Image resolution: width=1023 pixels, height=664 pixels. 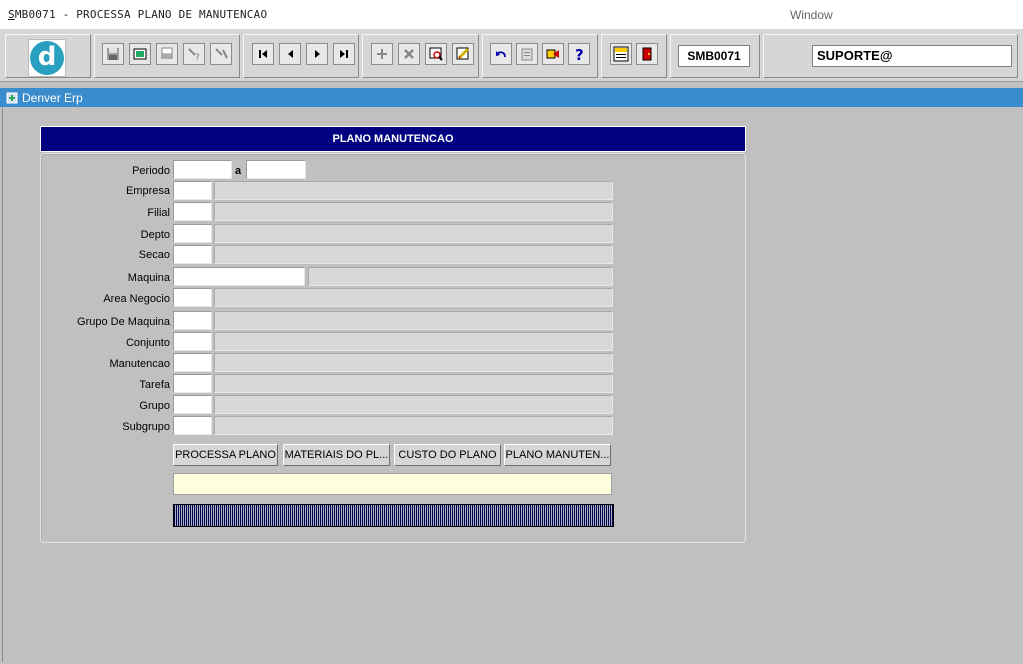 What do you see at coordinates (413, 254) in the screenshot?
I see `secao-description` at bounding box center [413, 254].